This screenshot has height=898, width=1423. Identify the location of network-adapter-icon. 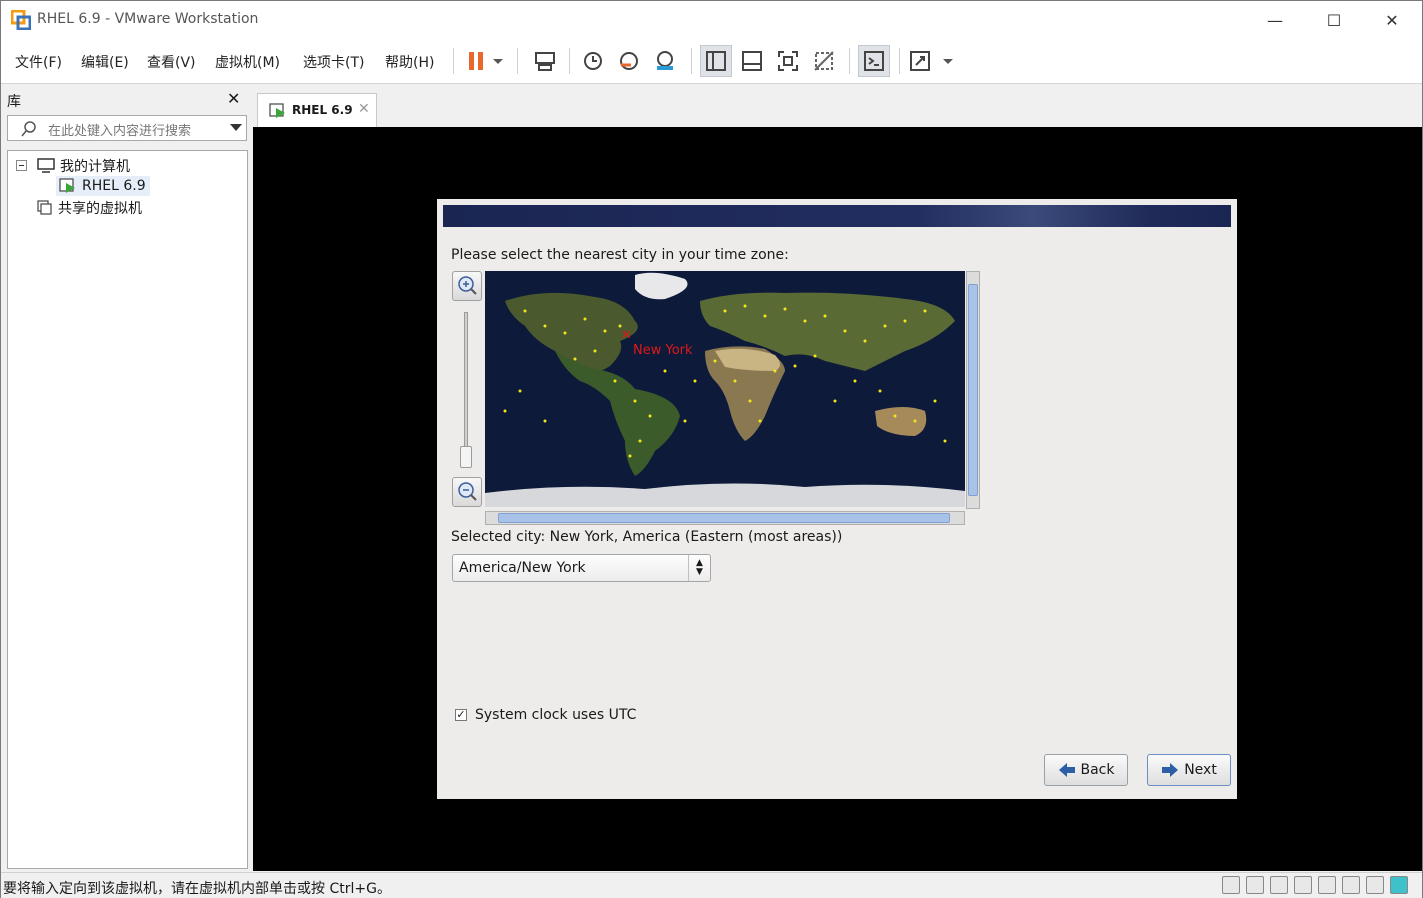
(1279, 885).